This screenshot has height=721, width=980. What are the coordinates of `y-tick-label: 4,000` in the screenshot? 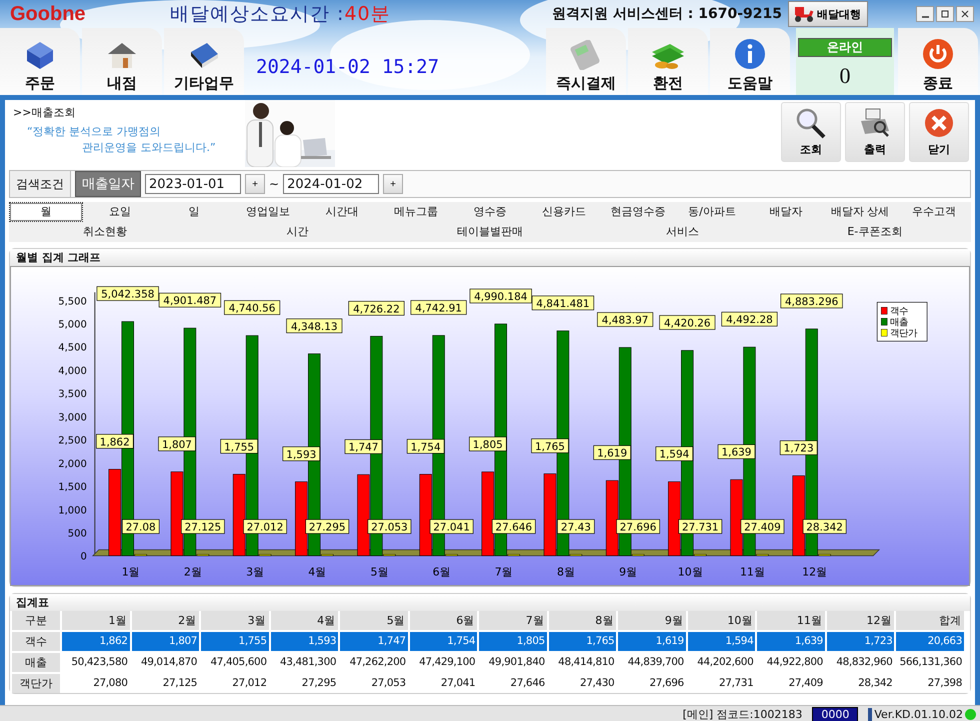 It's located at (72, 371).